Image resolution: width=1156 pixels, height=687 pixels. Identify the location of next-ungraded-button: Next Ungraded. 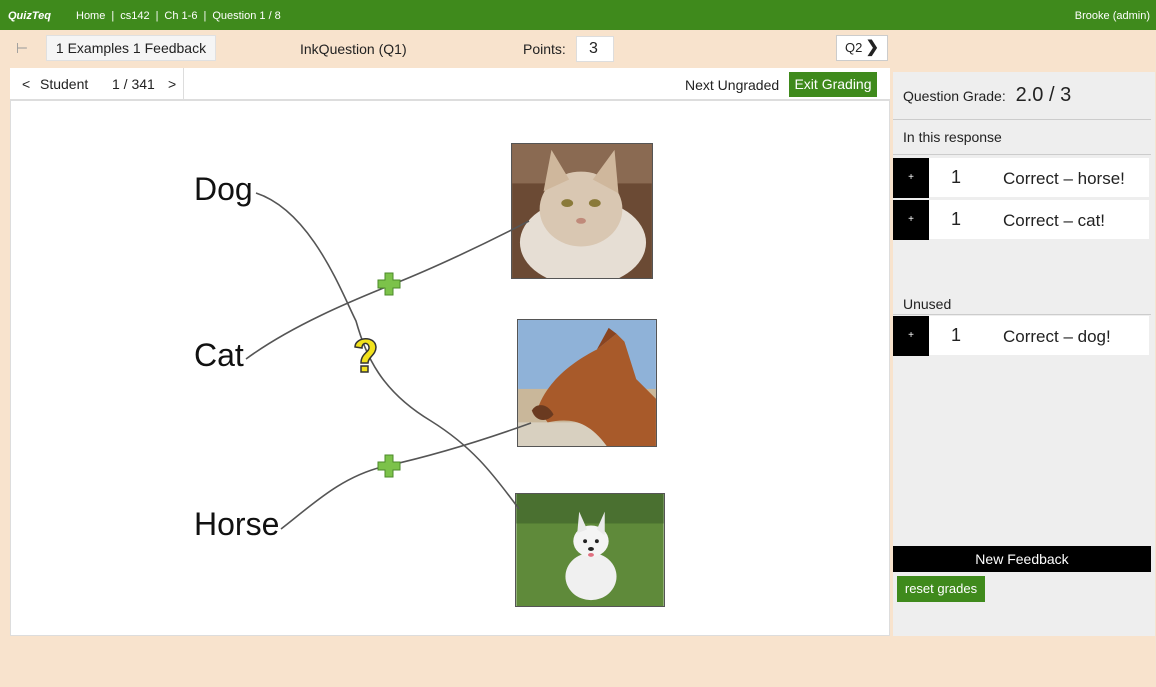
(732, 85).